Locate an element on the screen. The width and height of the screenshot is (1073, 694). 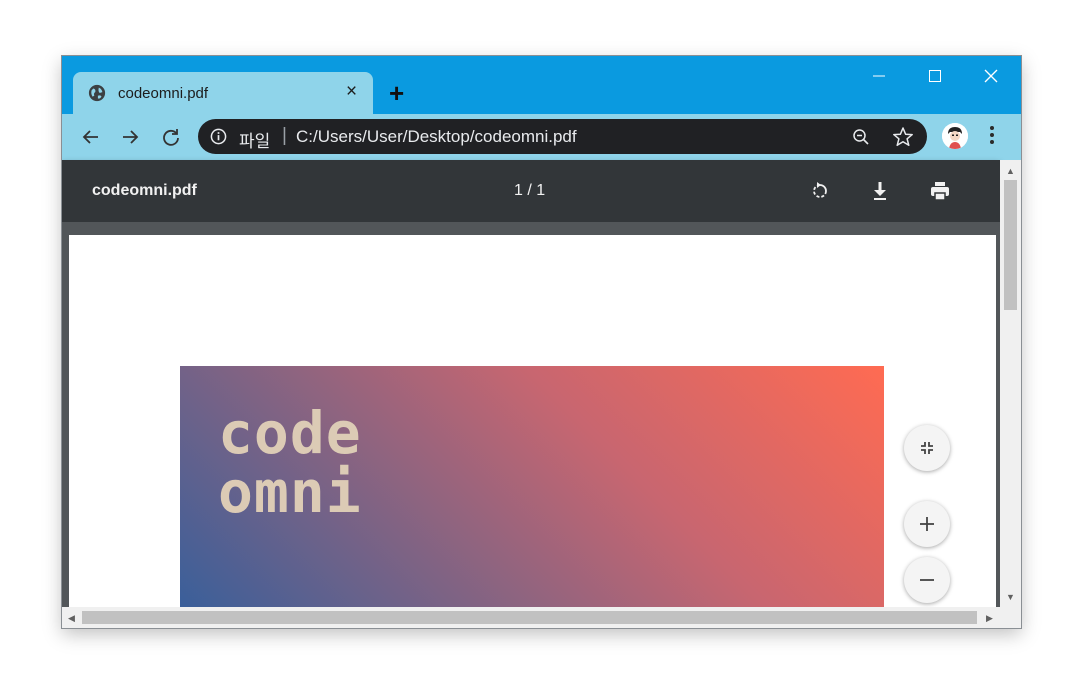
profile-avatar is located at coordinates (955, 136).